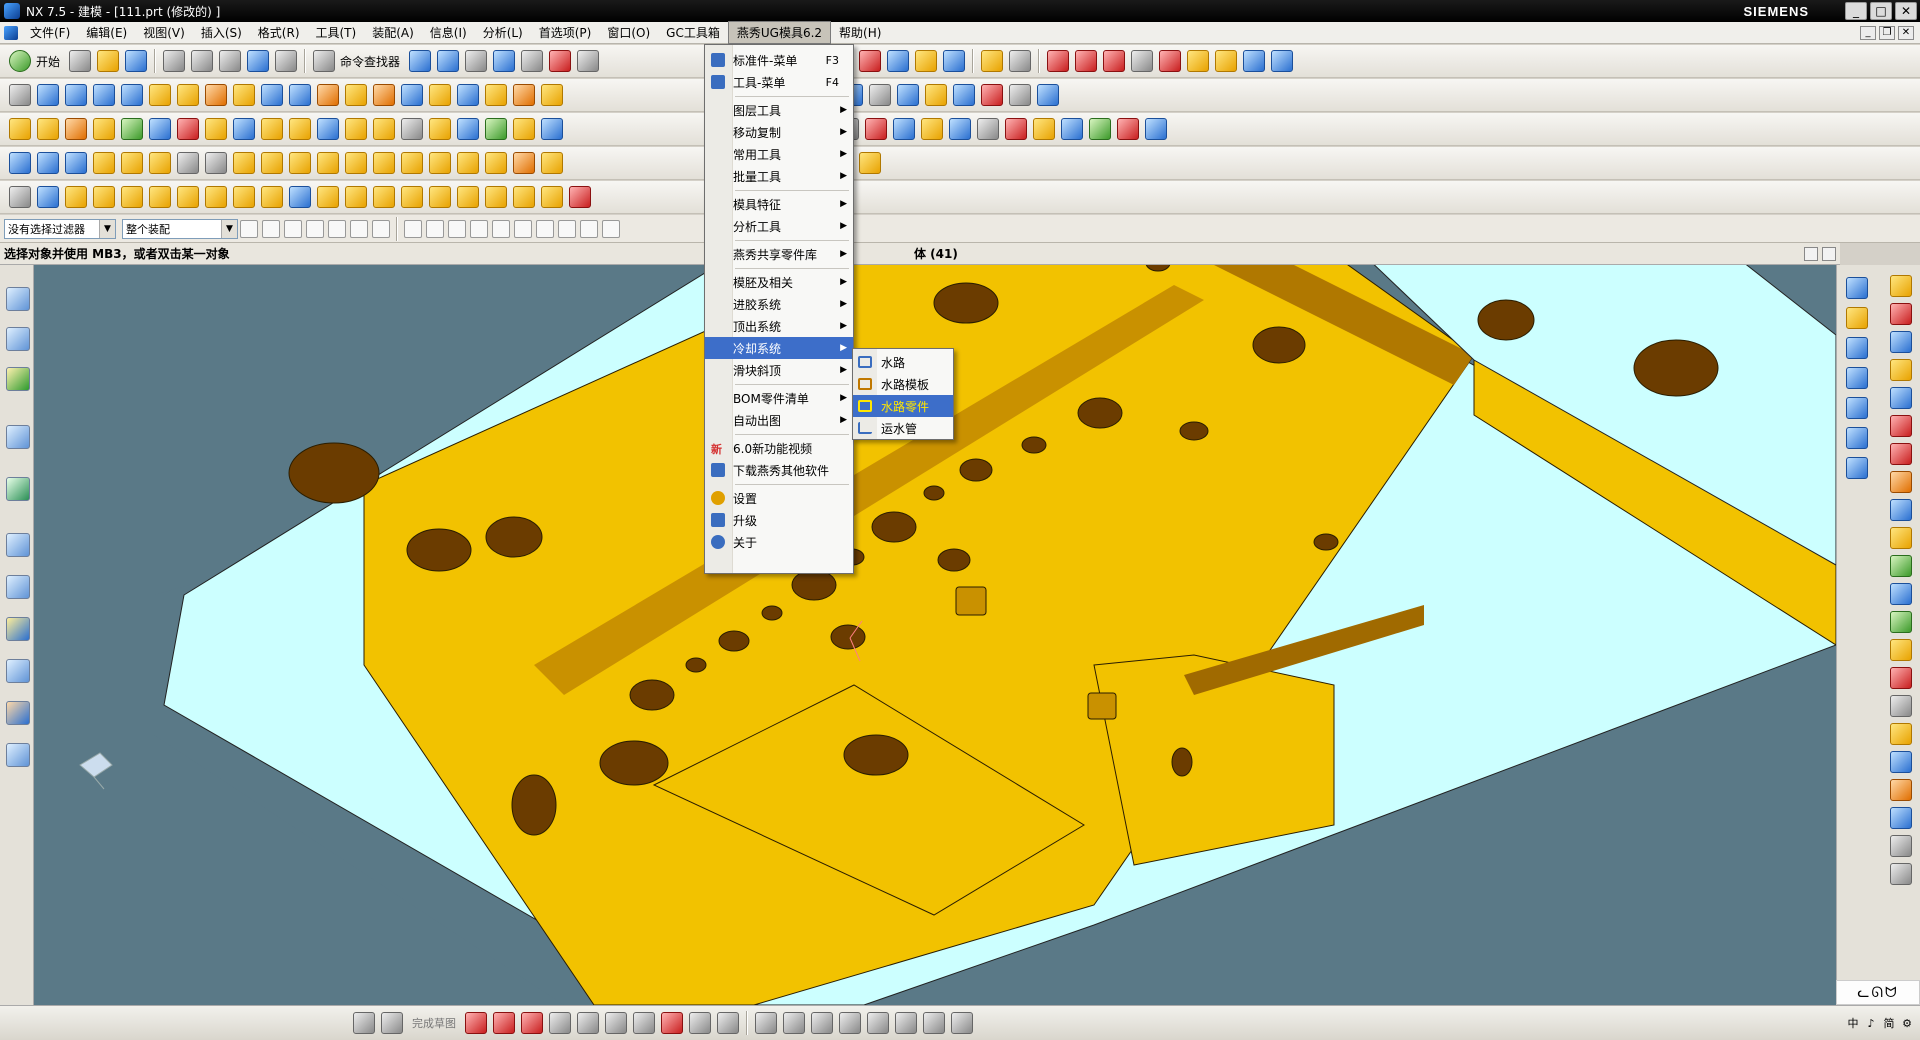  I want to click on orange-sheet-icon, so click(1901, 482).